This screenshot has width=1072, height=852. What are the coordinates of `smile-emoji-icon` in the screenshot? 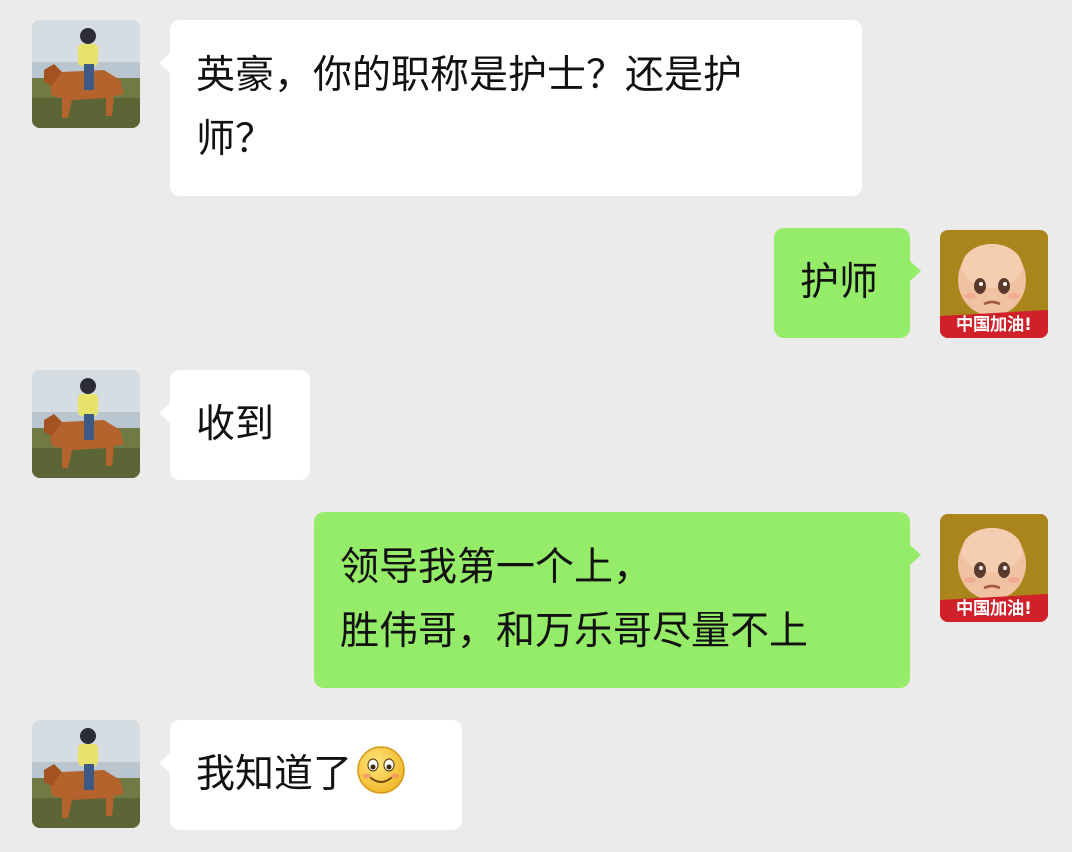 It's located at (381, 770).